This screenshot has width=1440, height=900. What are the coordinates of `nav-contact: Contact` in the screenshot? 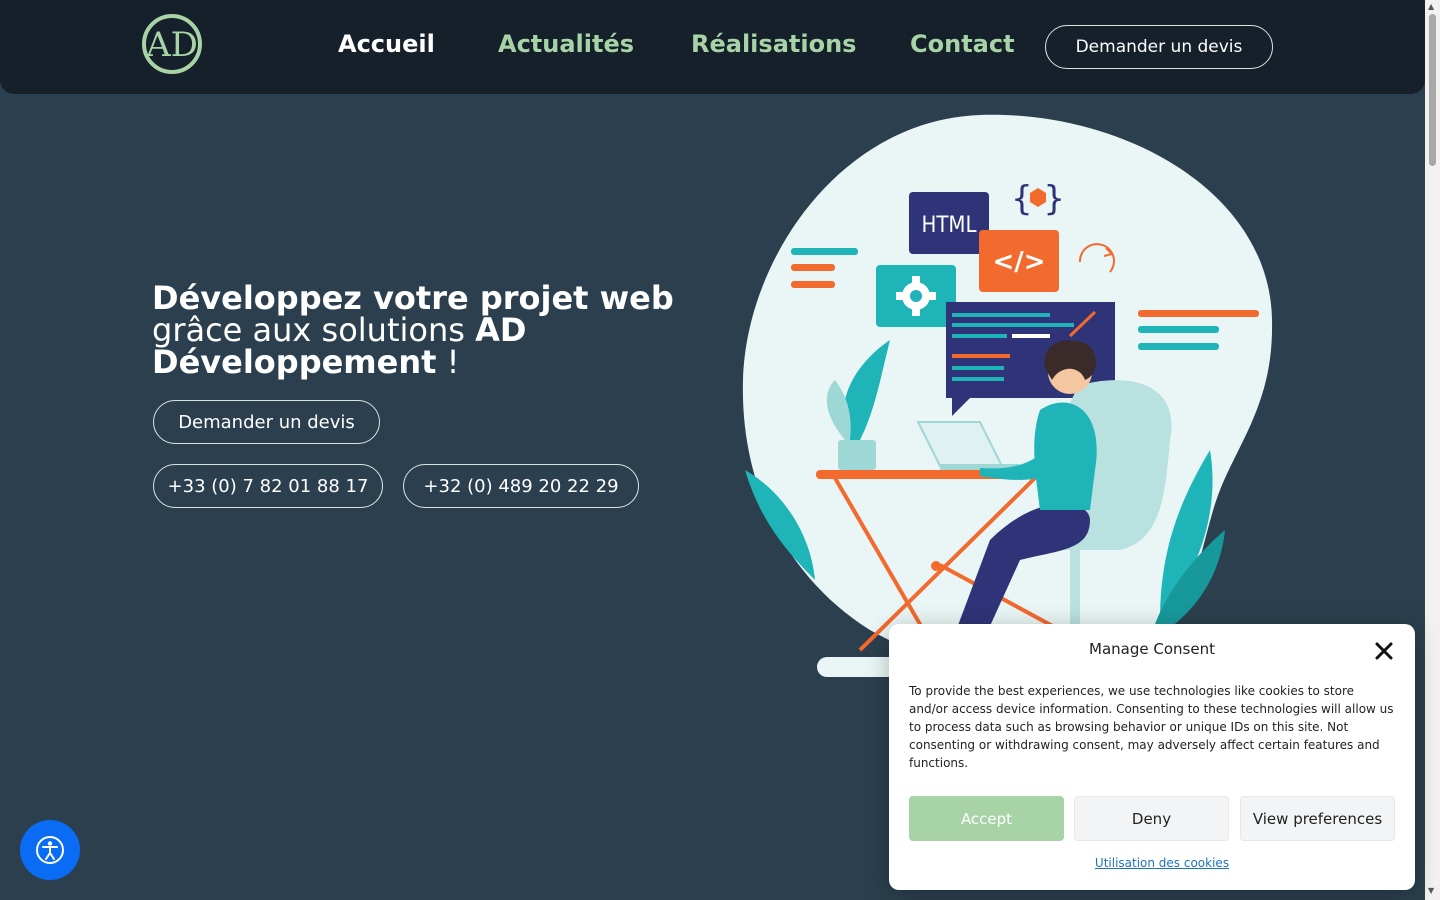 It's located at (962, 44).